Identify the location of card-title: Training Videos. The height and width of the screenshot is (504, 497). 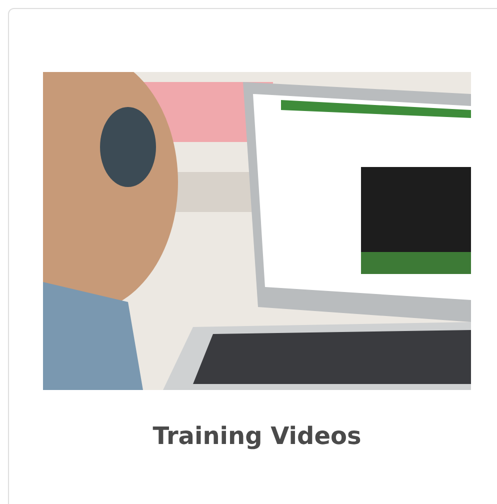
(257, 436).